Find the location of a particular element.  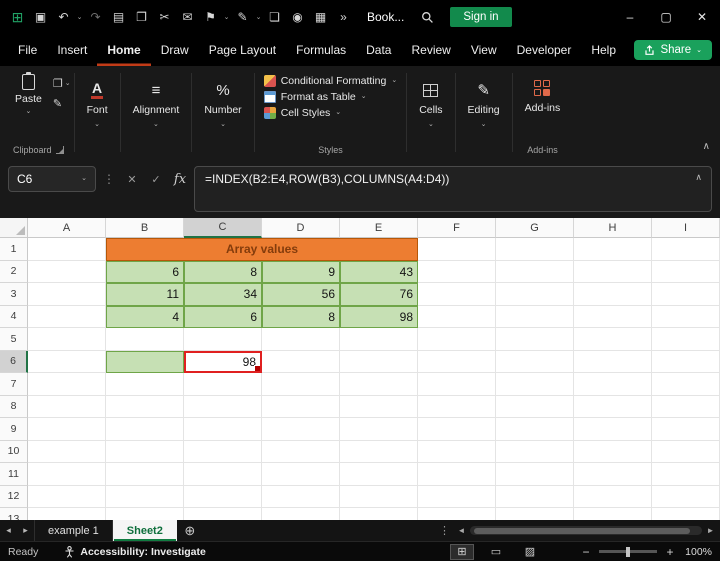

cell-I13 is located at coordinates (686, 514).